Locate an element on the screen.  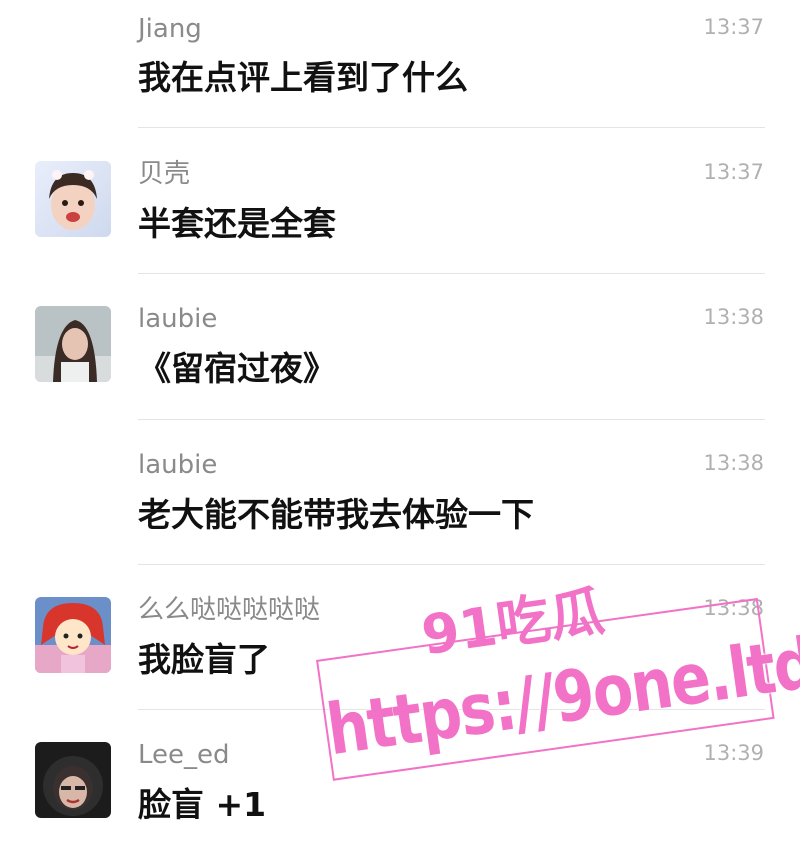
sender-name: Jiang is located at coordinates (170, 29).